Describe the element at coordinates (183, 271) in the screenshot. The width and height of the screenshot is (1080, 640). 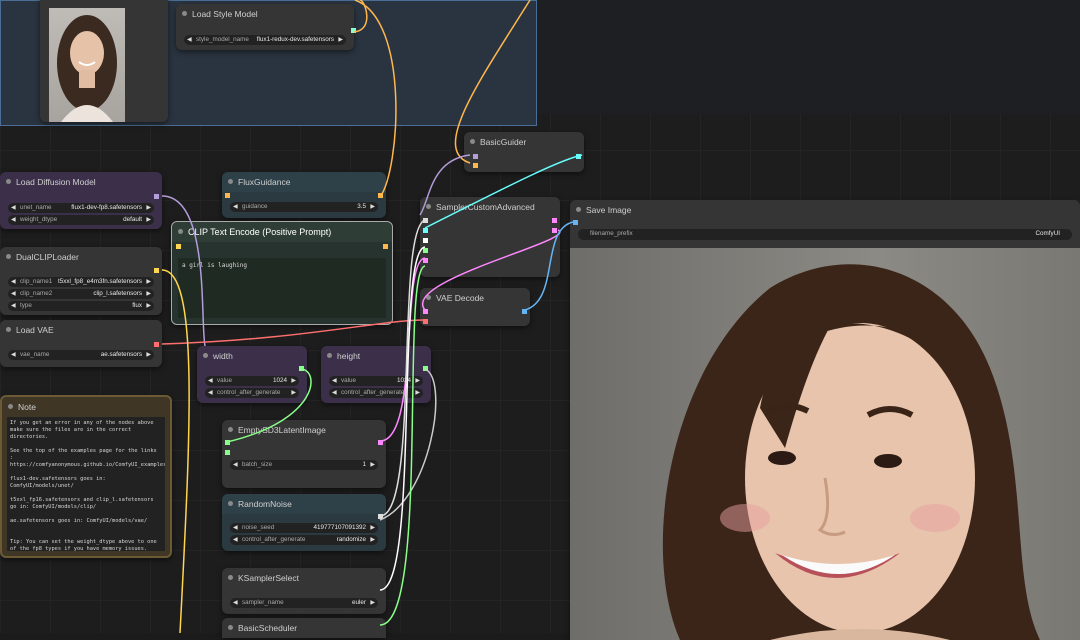
I see `wire-model` at that location.